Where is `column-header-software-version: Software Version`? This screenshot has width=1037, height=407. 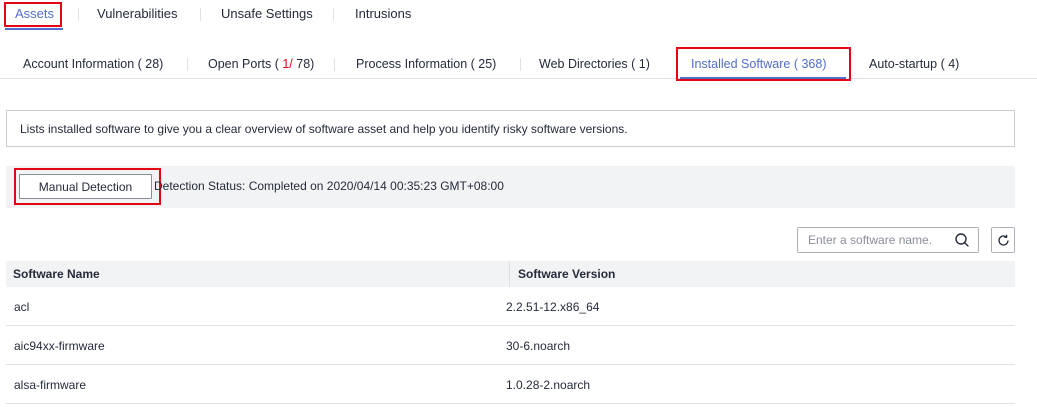 column-header-software-version: Software Version is located at coordinates (566, 274).